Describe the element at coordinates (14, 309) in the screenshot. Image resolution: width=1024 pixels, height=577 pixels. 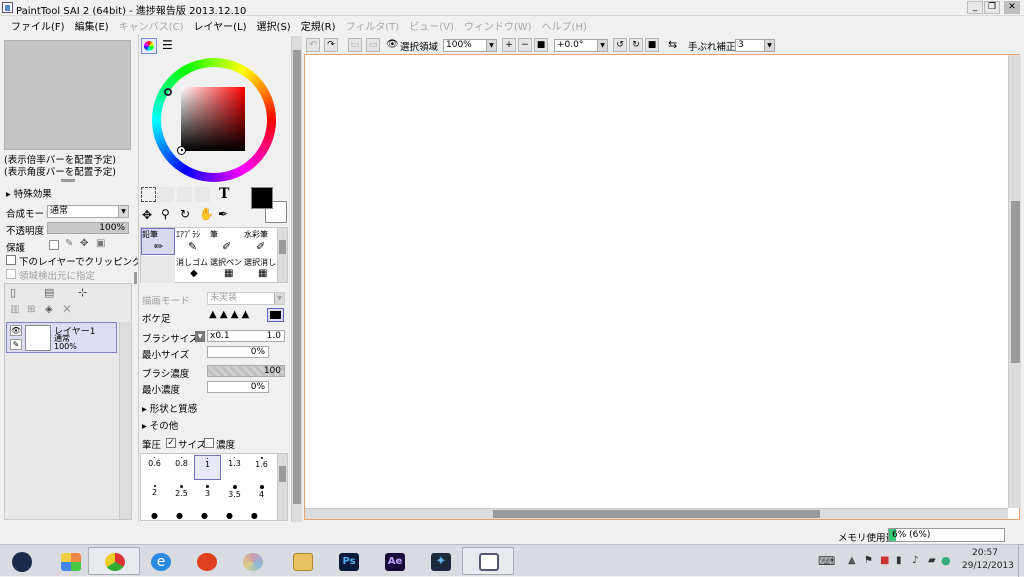
I see `layer-lock-icon: ▥` at that location.